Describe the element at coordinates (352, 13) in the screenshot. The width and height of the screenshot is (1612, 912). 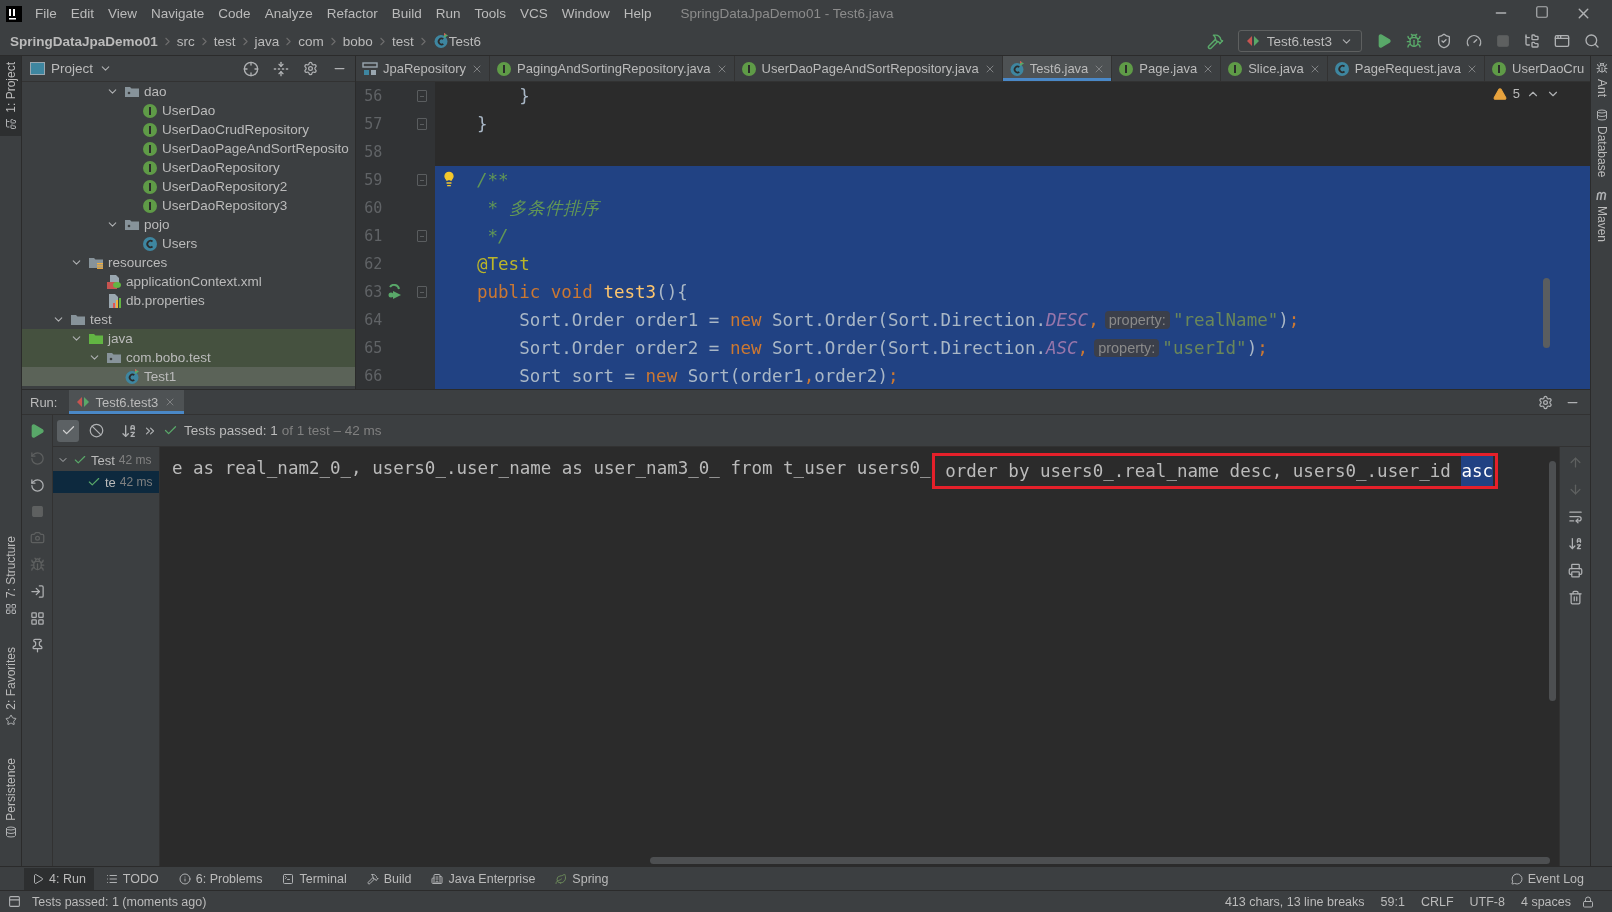
I see `menu-item: Refactor` at that location.